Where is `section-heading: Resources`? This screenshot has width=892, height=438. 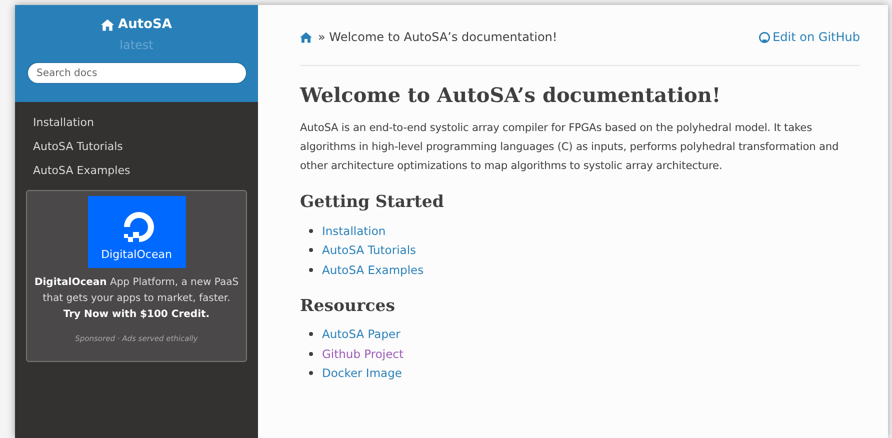
section-heading: Resources is located at coordinates (348, 305).